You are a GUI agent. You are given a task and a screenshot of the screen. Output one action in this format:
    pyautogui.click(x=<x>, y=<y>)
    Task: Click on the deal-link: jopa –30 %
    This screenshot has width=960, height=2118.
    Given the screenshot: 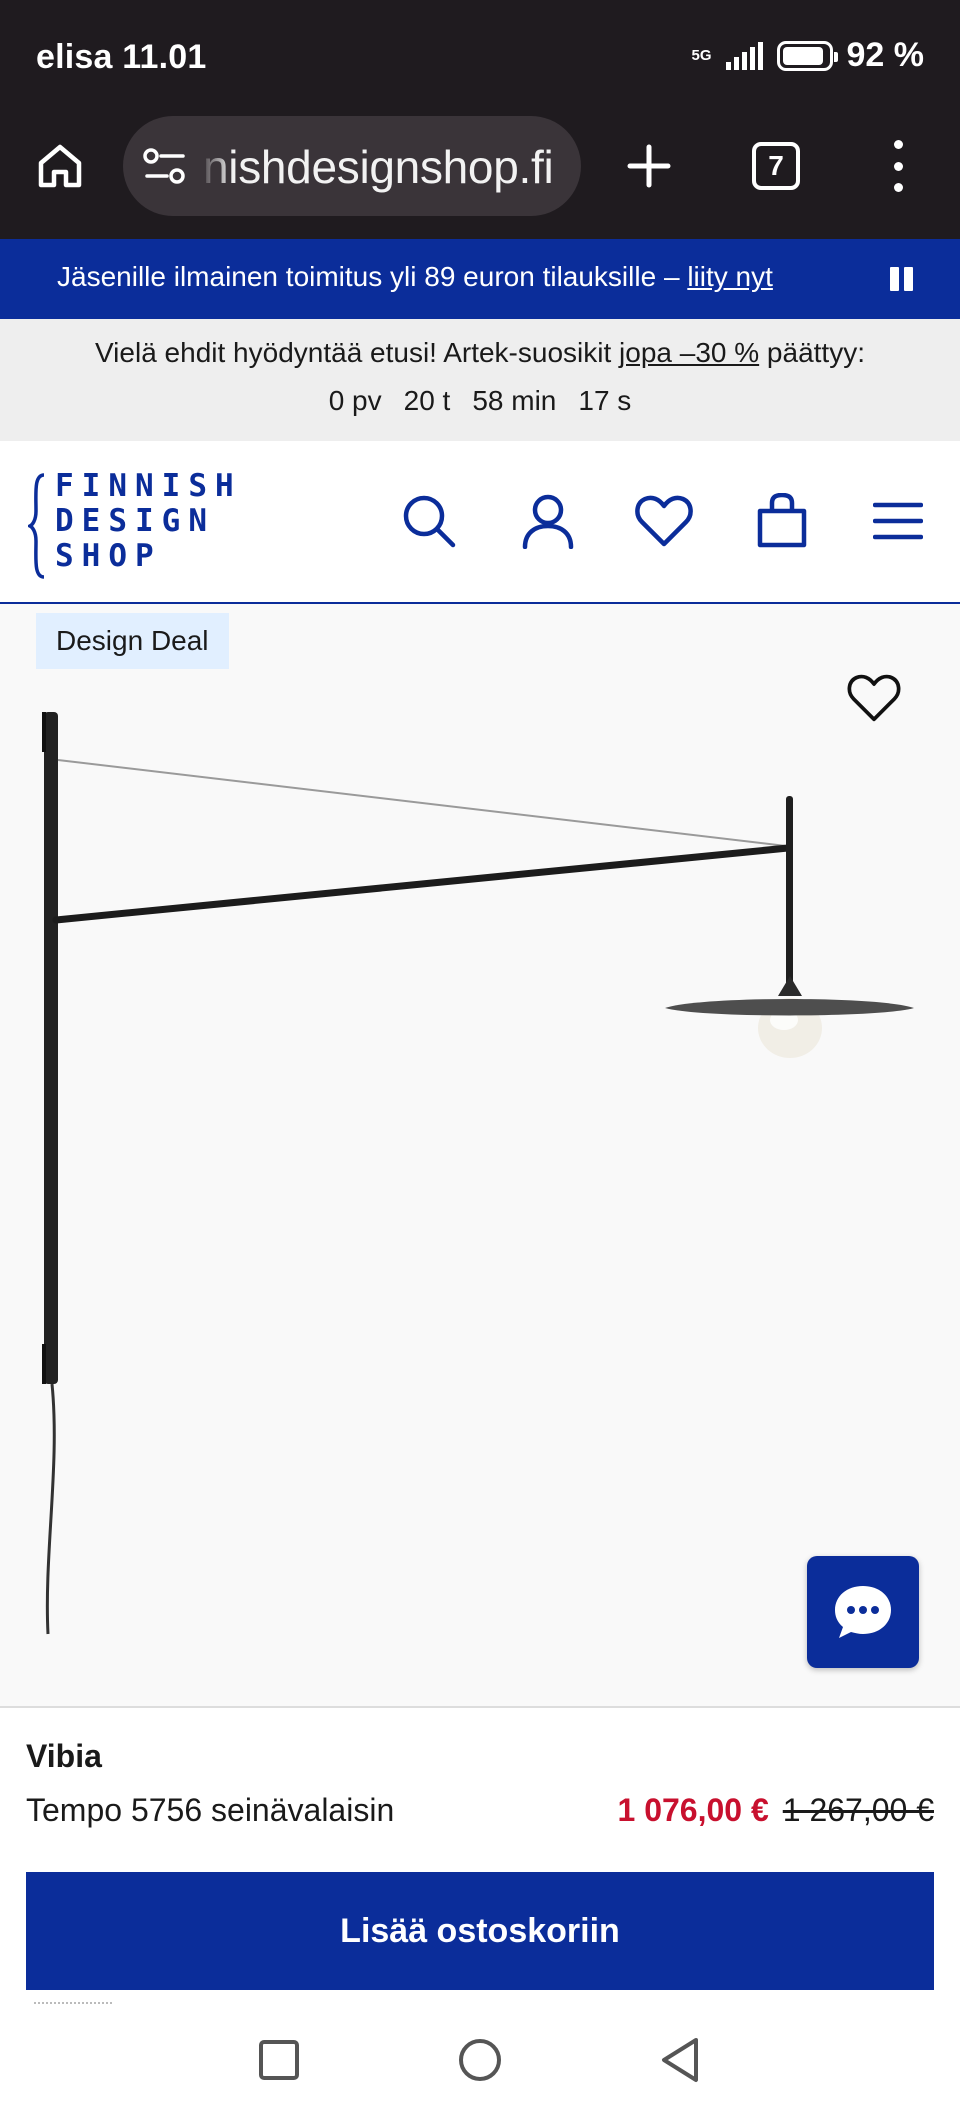 What is the action you would take?
    pyautogui.click(x=689, y=352)
    